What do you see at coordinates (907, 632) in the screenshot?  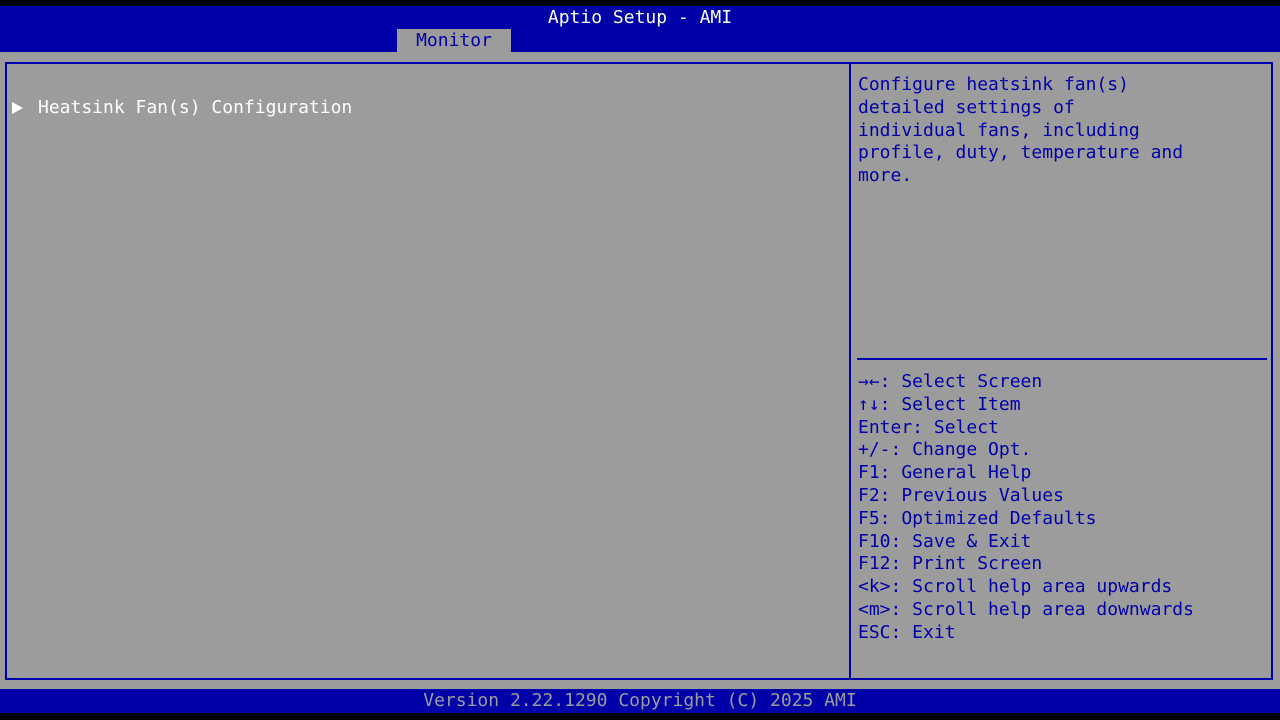 I see `key-legend-item: ESC: Exit` at bounding box center [907, 632].